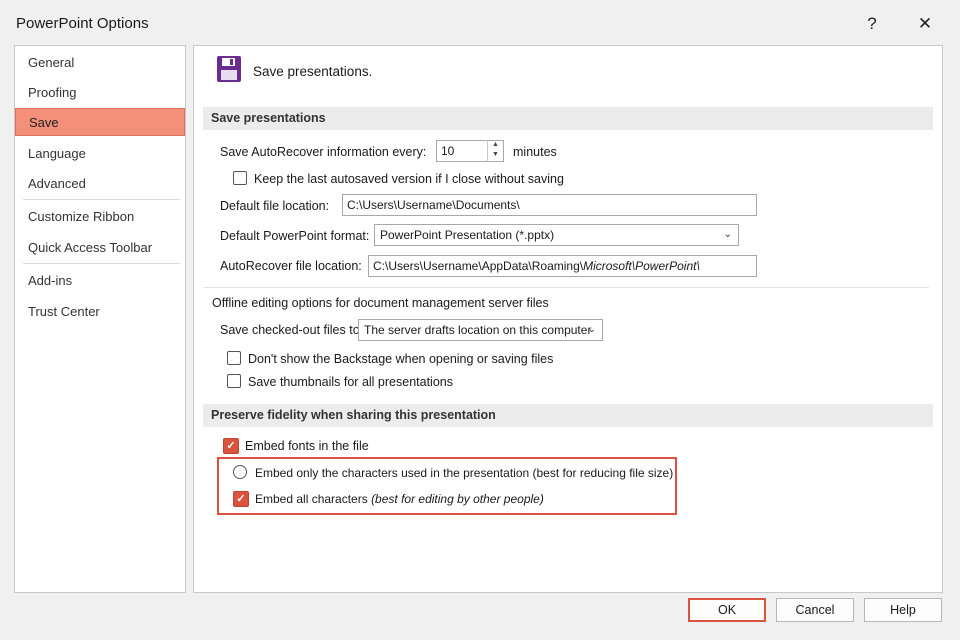 The width and height of the screenshot is (960, 640). Describe the element at coordinates (495, 151) in the screenshot. I see `autorecover-spinner: ▲ ▼` at that location.